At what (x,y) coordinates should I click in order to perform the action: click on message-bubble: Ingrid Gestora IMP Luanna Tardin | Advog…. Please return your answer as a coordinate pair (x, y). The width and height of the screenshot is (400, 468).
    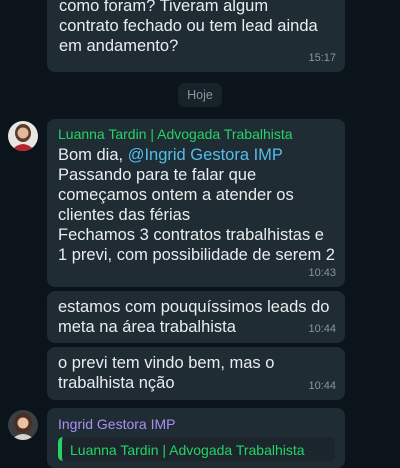
    Looking at the image, I should click on (196, 438).